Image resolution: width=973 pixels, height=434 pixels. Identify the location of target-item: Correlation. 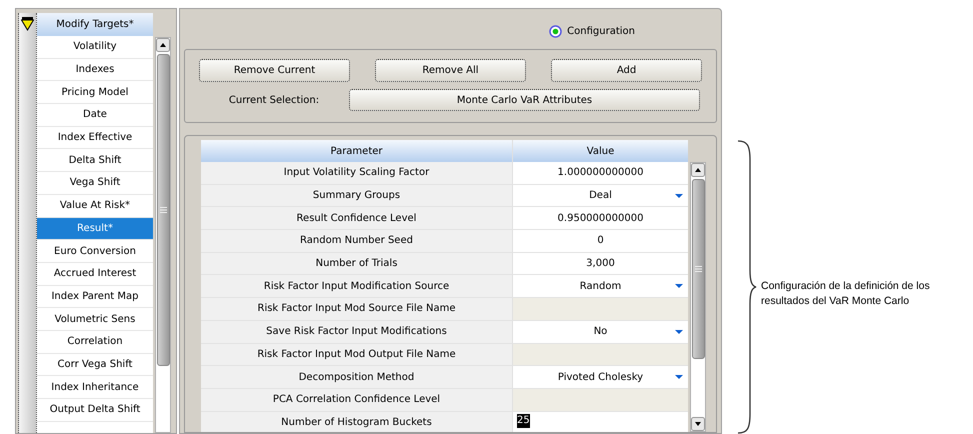
(95, 342).